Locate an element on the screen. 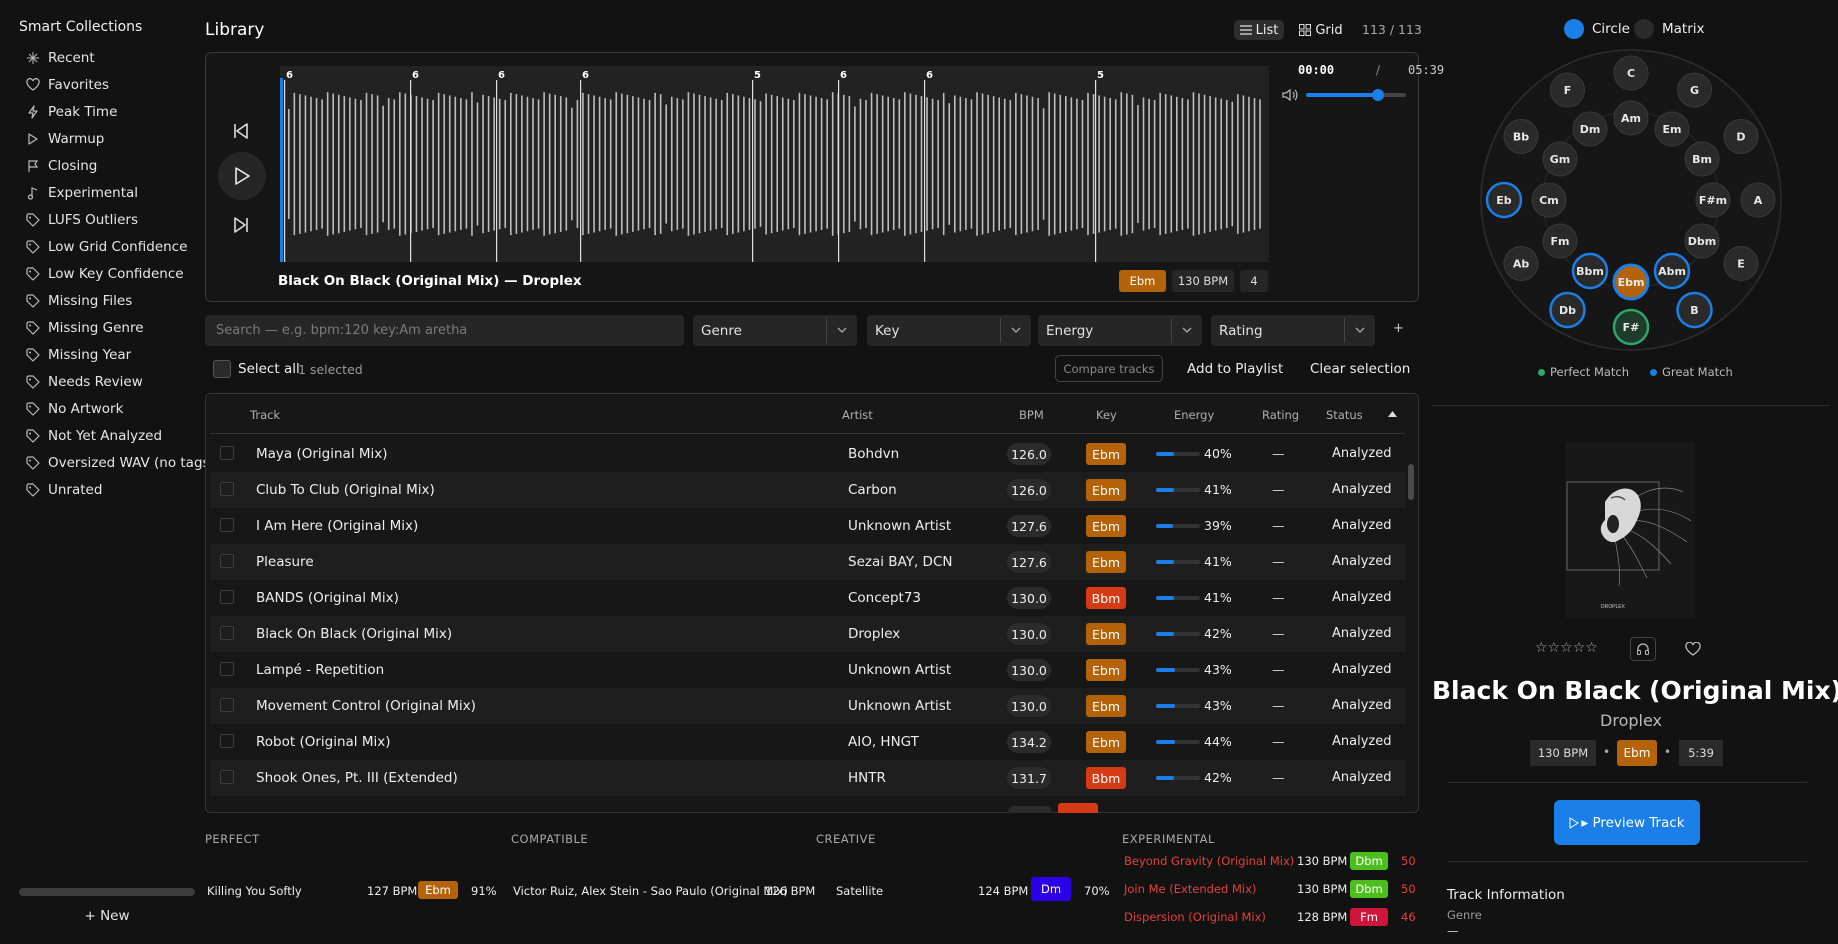 The width and height of the screenshot is (1838, 944). wheel-key-label: Abm is located at coordinates (1672, 271).